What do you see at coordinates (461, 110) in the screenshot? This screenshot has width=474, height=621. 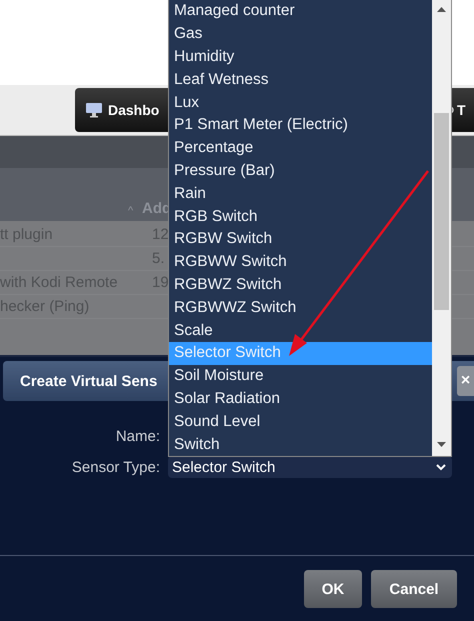 I see `nav-tab: T` at bounding box center [461, 110].